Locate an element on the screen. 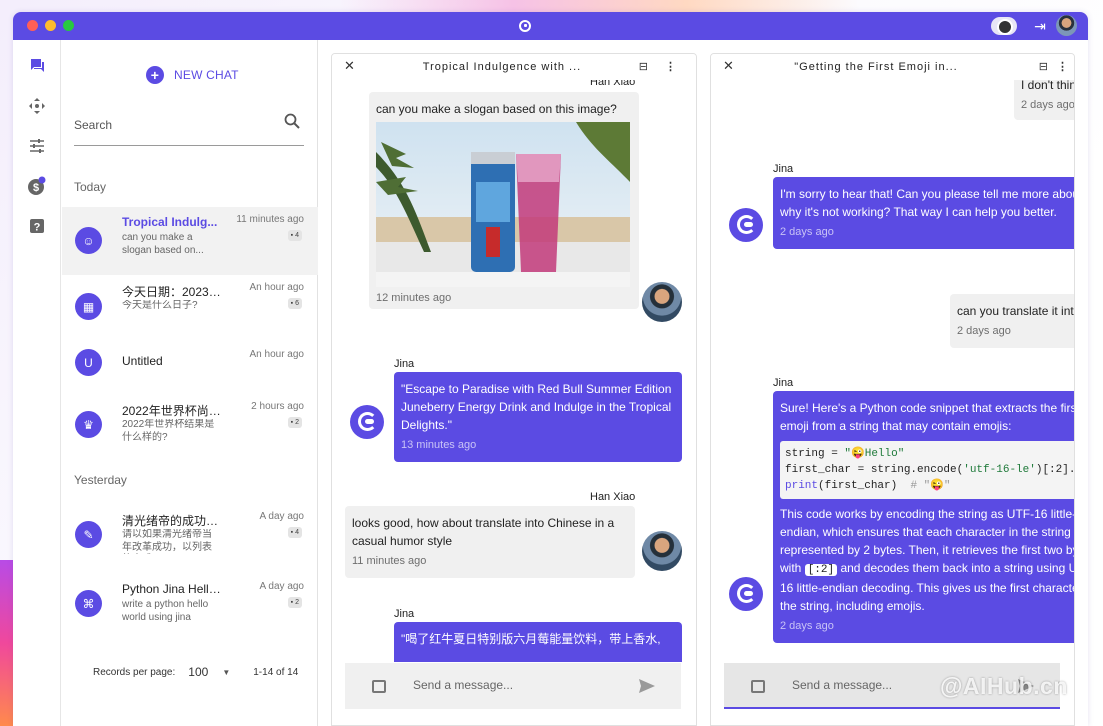  section-today: Today is located at coordinates (90, 187).